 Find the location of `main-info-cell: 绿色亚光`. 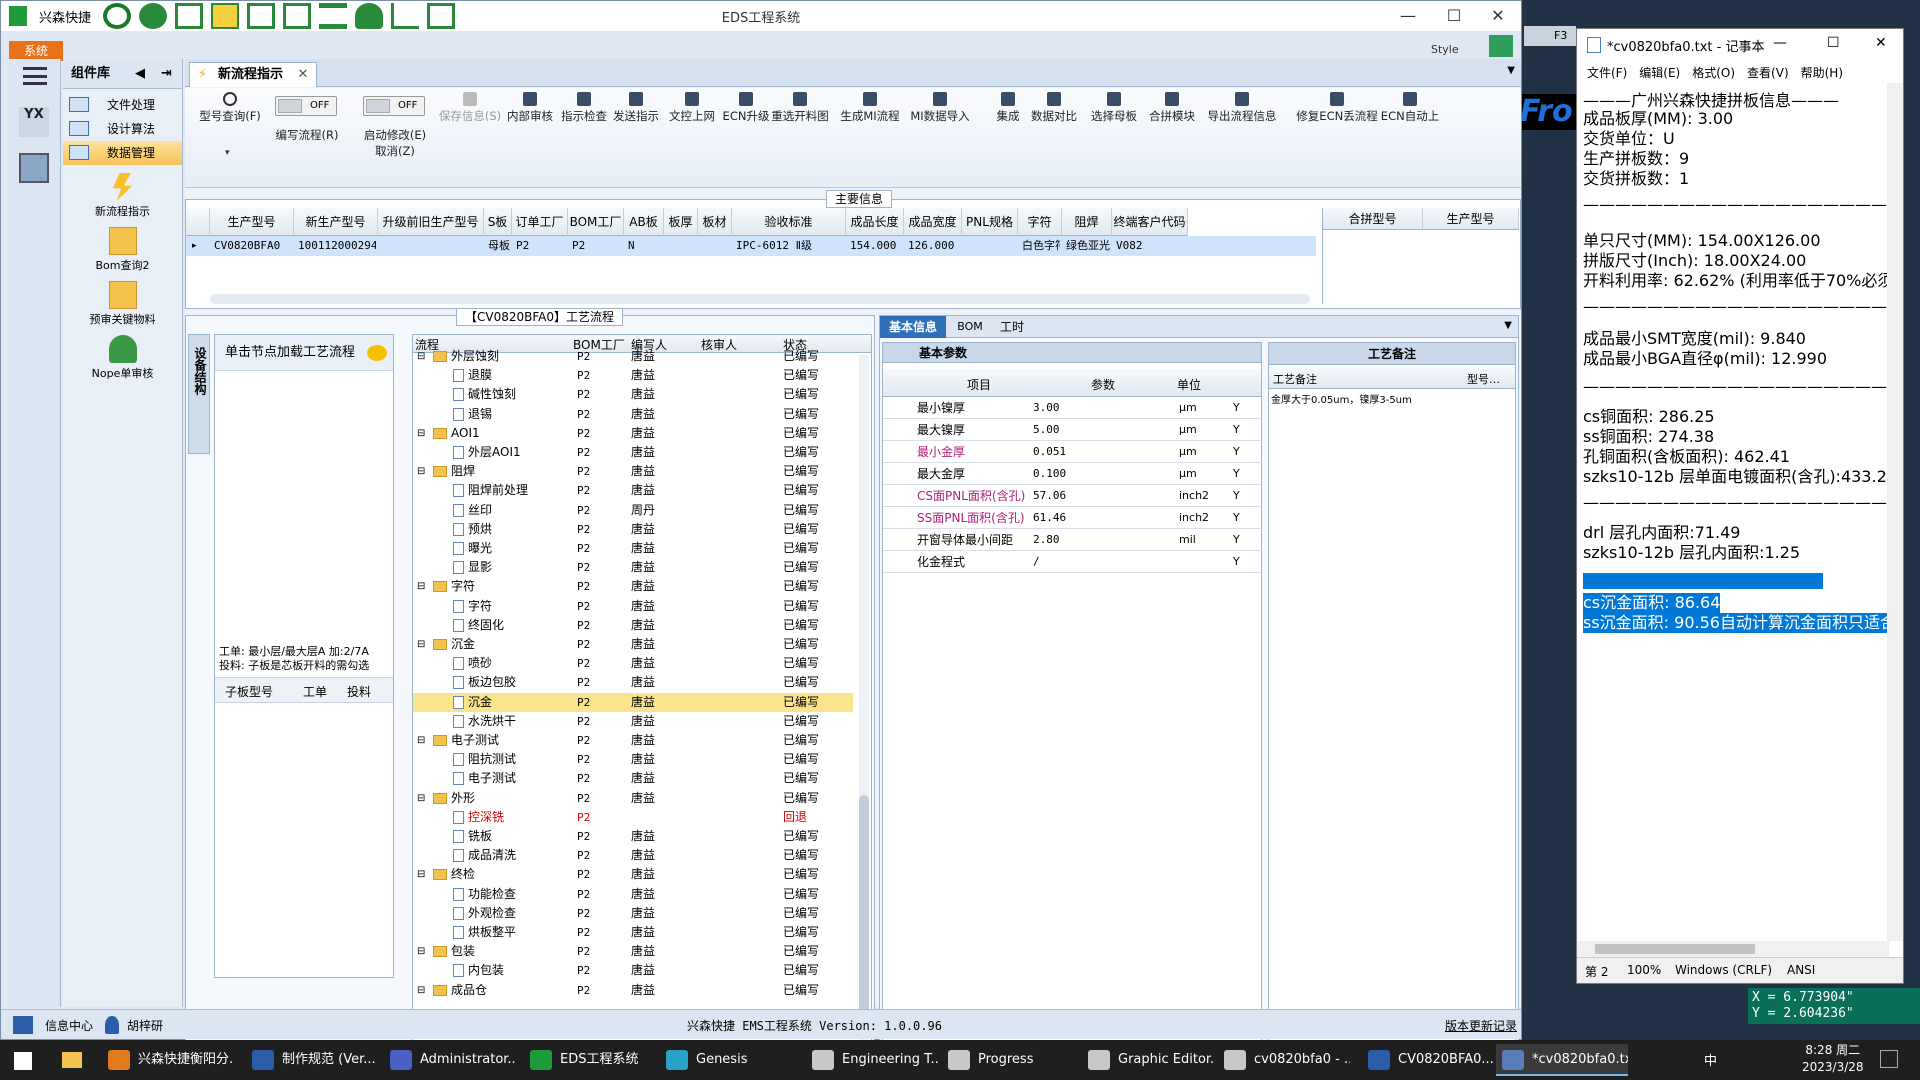

main-info-cell: 绿色亚光 is located at coordinates (1088, 246).